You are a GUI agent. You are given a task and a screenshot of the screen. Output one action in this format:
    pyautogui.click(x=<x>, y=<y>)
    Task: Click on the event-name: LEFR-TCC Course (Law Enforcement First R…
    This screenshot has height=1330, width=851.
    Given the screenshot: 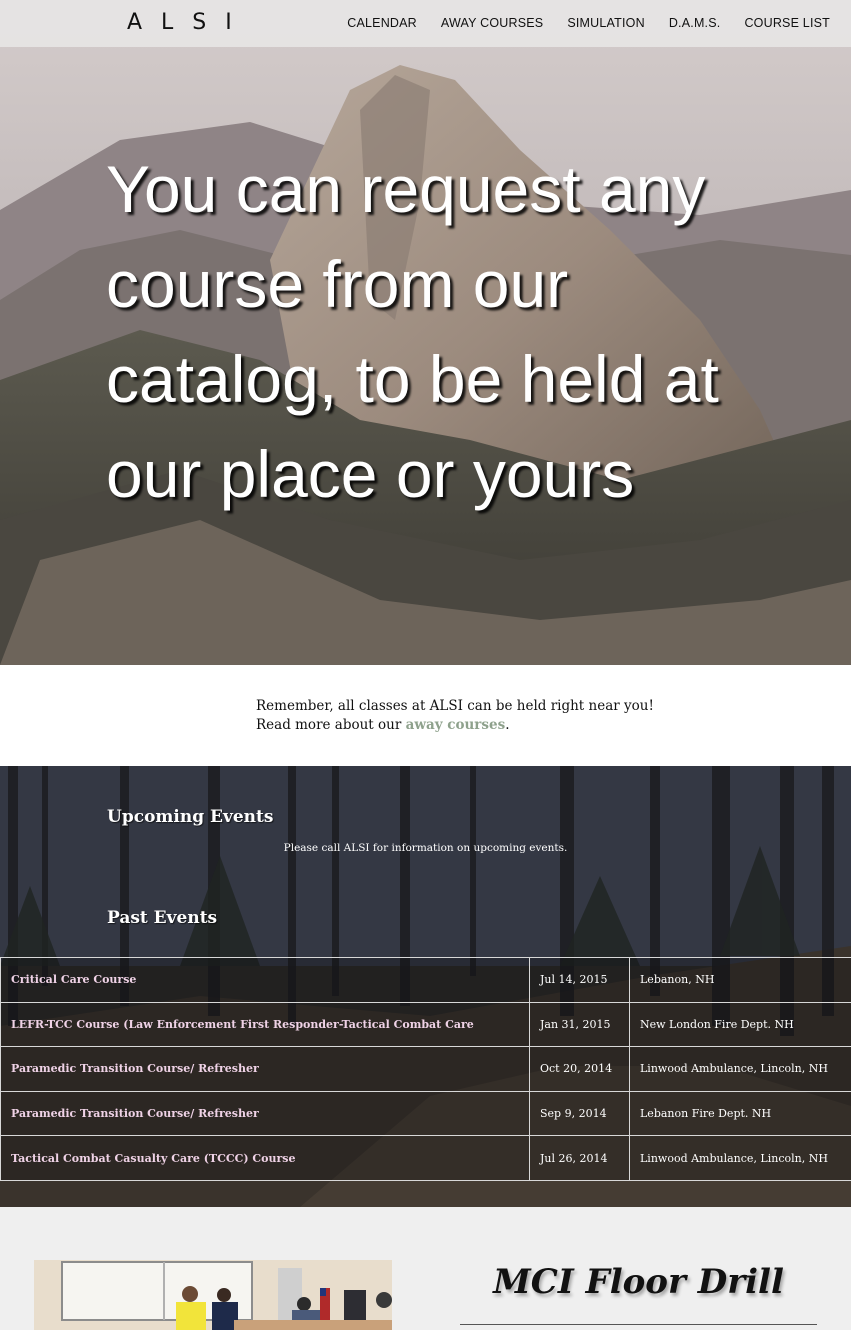 What is the action you would take?
    pyautogui.click(x=265, y=1024)
    